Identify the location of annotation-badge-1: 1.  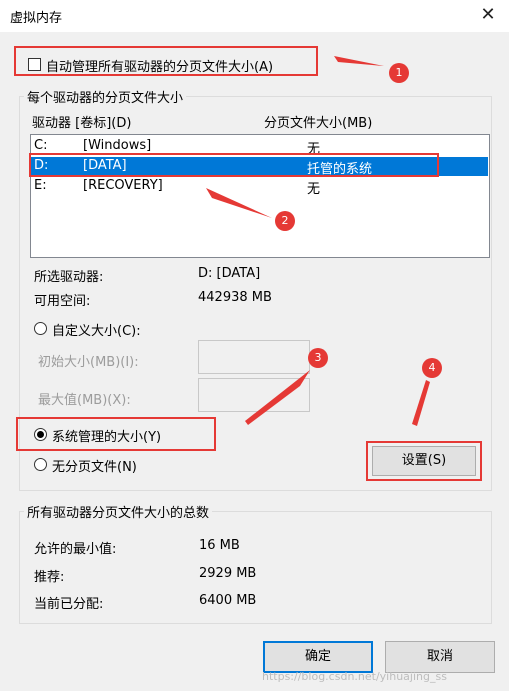
(399, 73).